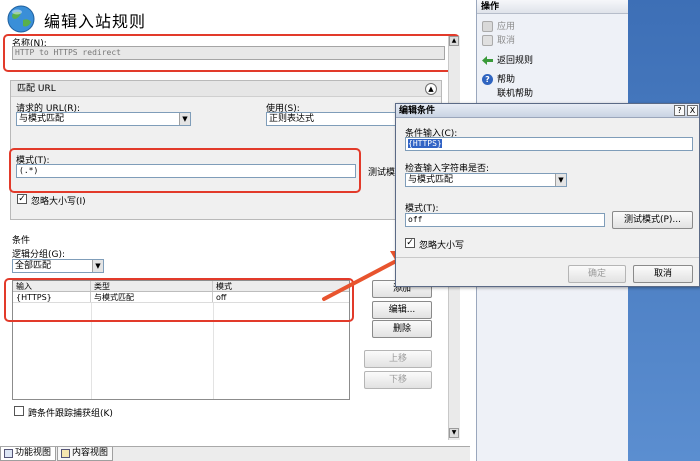  Describe the element at coordinates (33, 266) in the screenshot. I see `logical-group-value: 全部匹配` at that location.